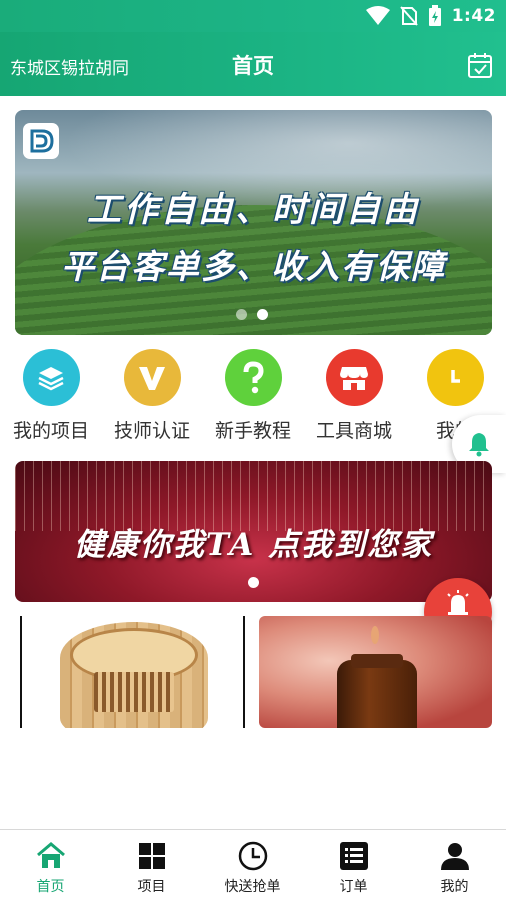 Image resolution: width=506 pixels, height=900 pixels. I want to click on siren-icon, so click(458, 602).